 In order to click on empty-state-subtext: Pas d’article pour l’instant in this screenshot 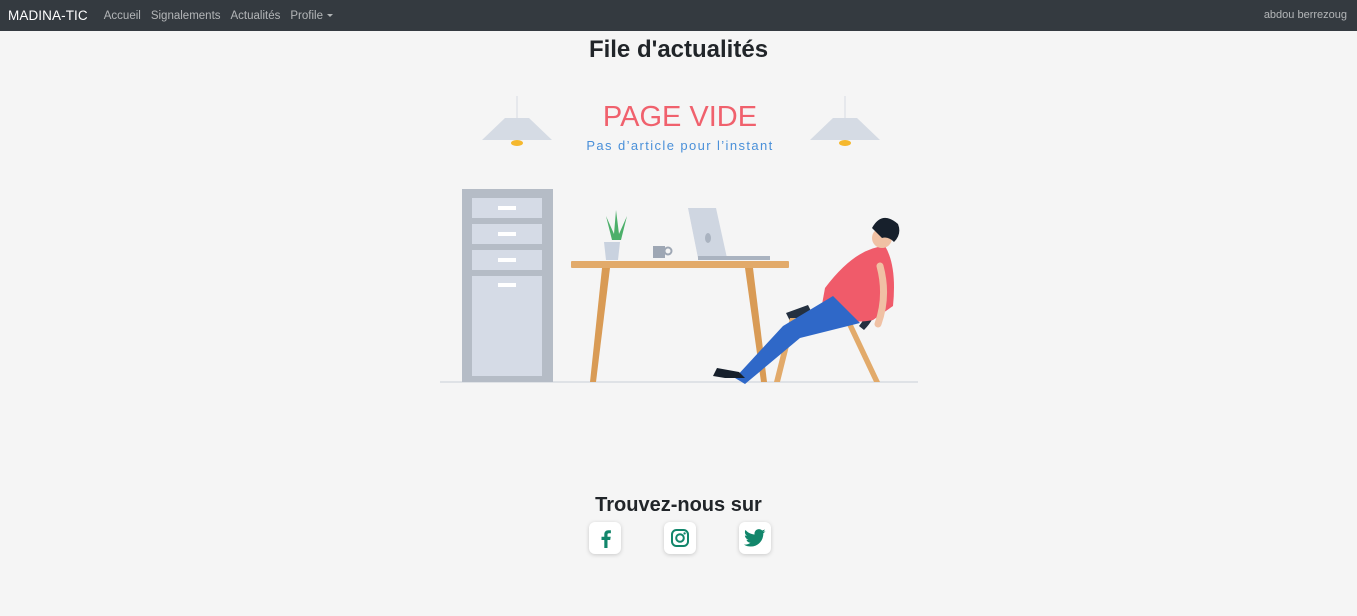, I will do `click(679, 145)`.